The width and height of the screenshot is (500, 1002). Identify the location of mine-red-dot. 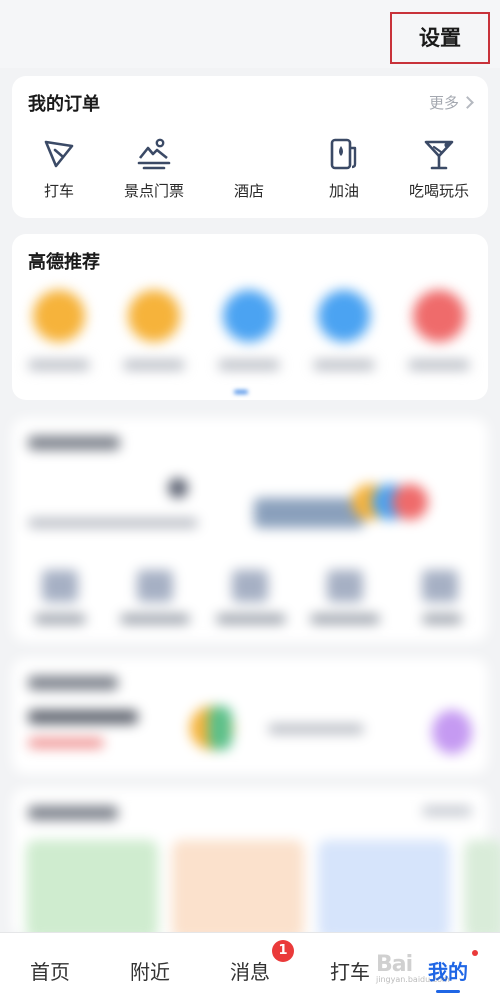
(475, 953).